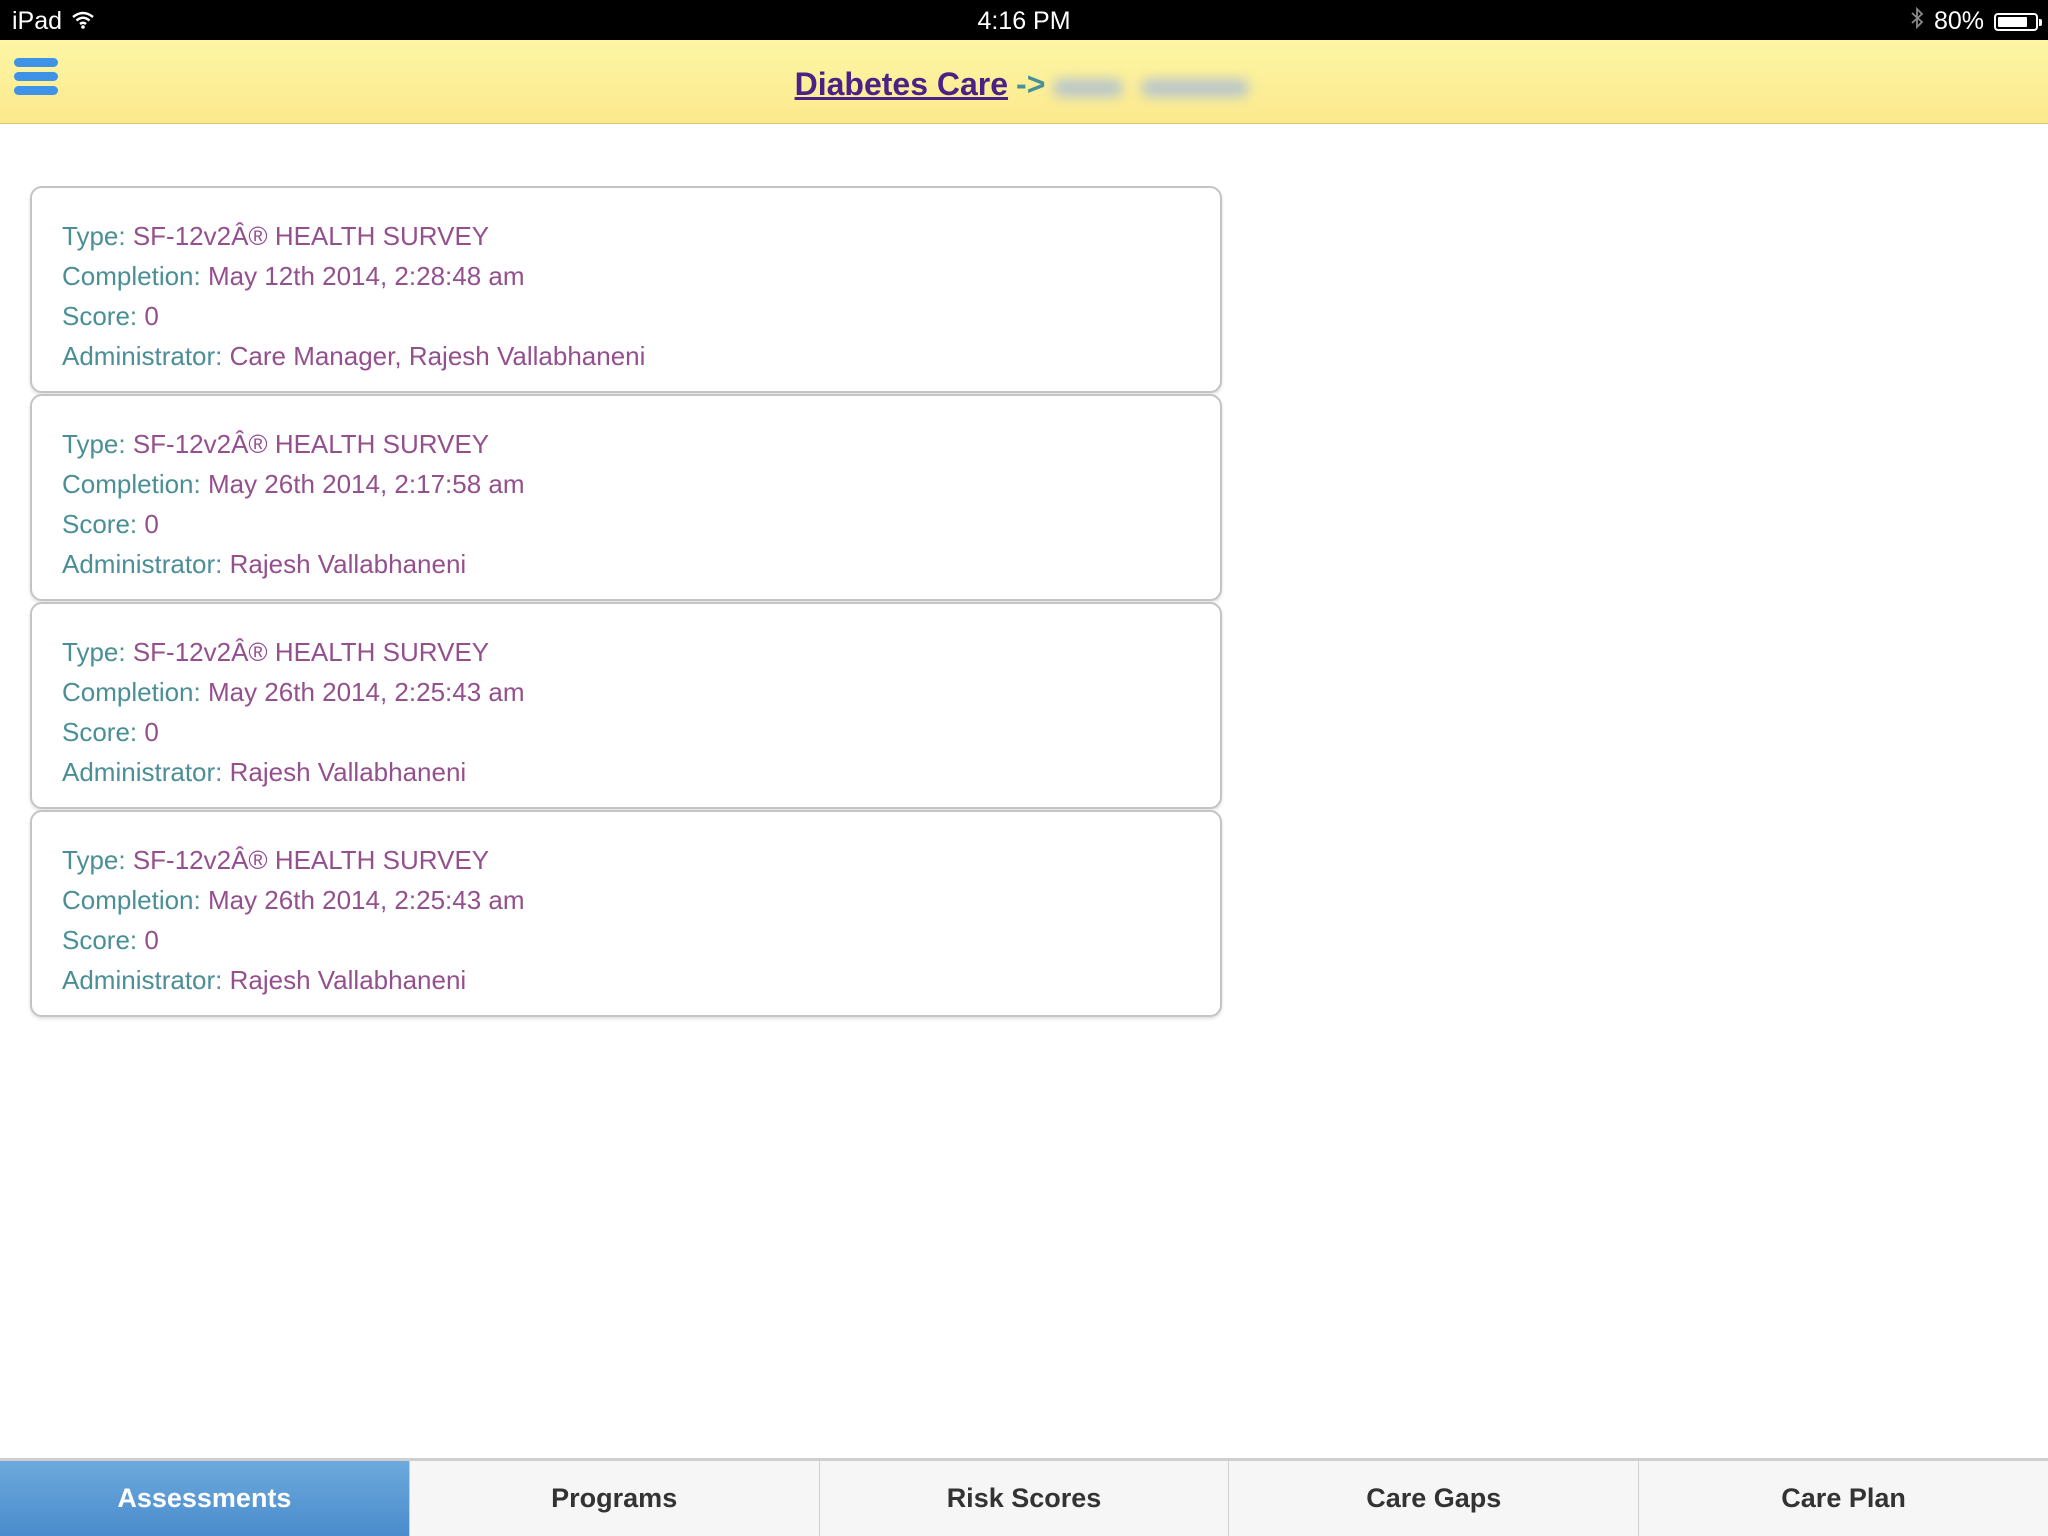 The image size is (2048, 1536). What do you see at coordinates (1917, 21) in the screenshot?
I see `bluetooth-icon` at bounding box center [1917, 21].